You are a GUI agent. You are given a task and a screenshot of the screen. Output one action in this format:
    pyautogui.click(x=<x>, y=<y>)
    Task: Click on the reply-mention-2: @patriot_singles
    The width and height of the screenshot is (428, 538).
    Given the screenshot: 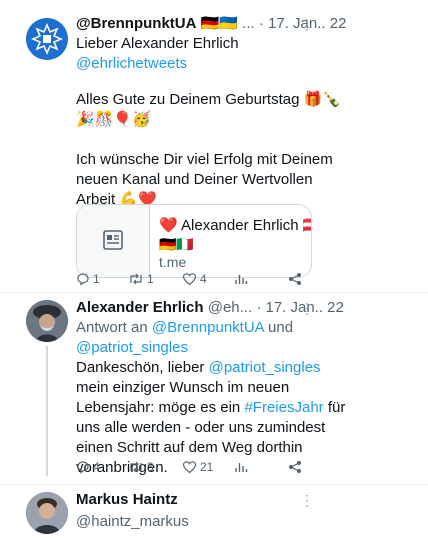 What is the action you would take?
    pyautogui.click(x=132, y=348)
    